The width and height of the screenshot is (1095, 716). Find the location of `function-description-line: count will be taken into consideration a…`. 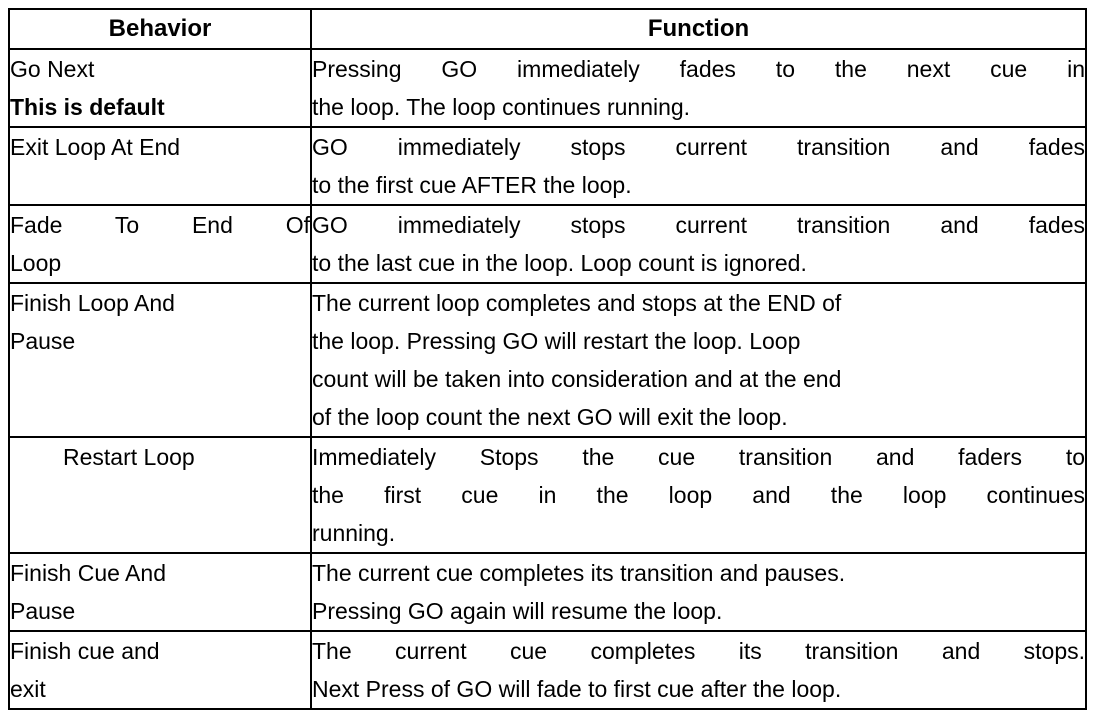

function-description-line: count will be taken into consideration a… is located at coordinates (577, 379).